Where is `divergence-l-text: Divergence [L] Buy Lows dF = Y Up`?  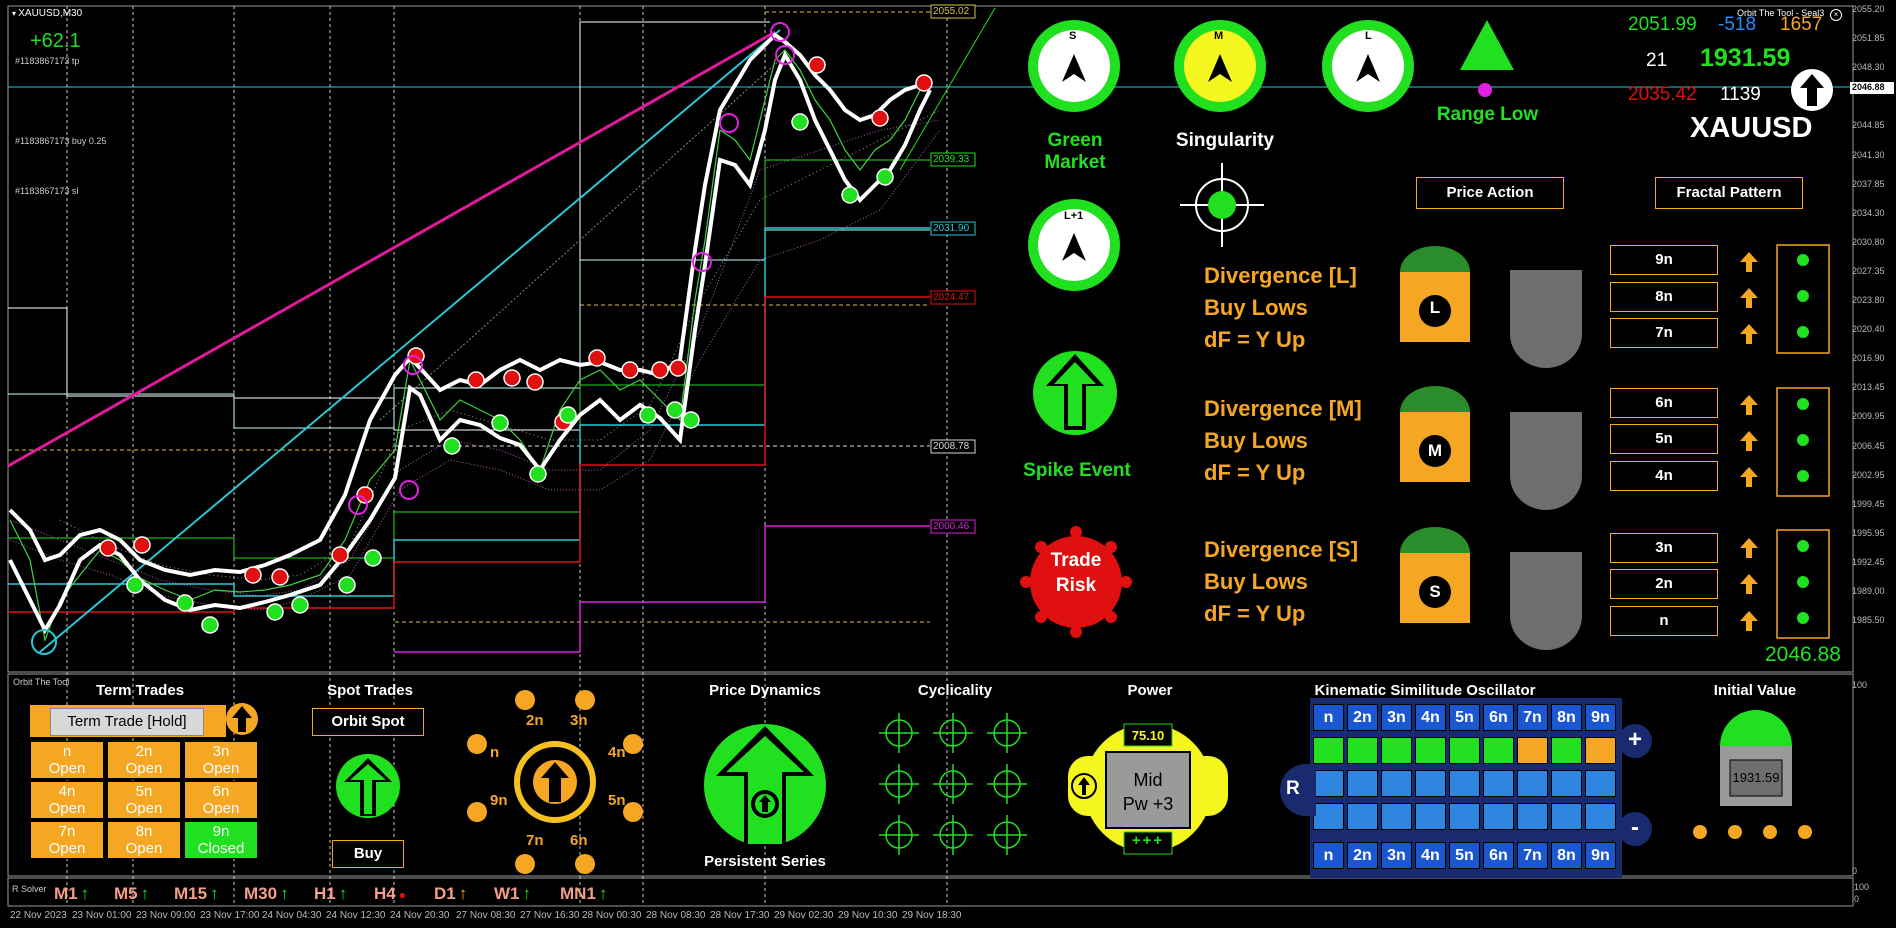
divergence-l-text: Divergence [L] Buy Lows dF = Y Up is located at coordinates (1280, 308).